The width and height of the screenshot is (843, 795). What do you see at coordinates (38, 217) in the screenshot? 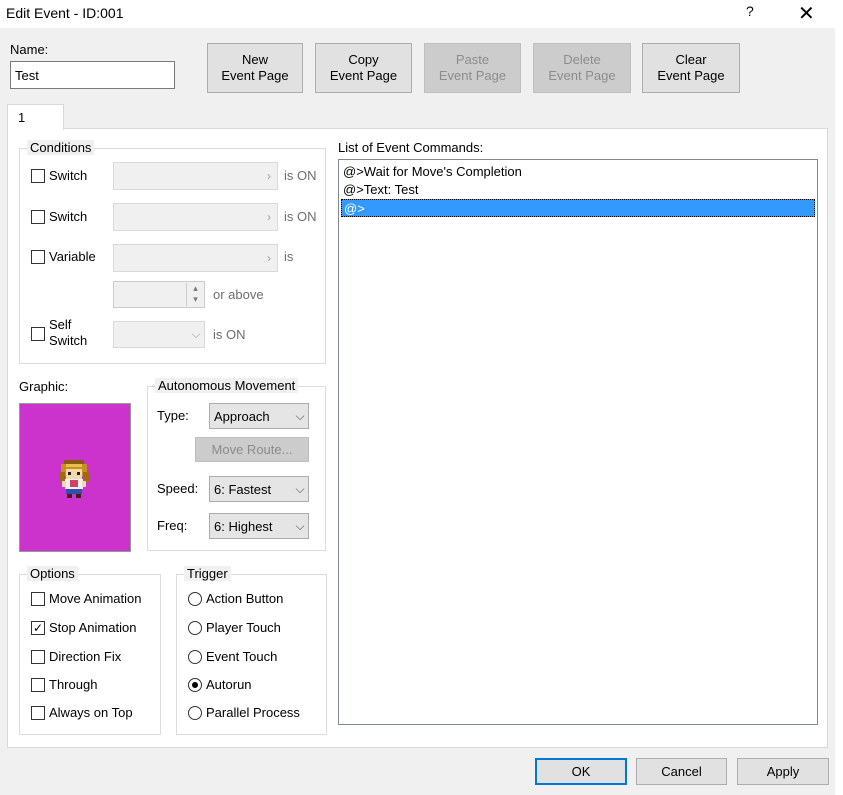
I see `switch2-checkbox` at bounding box center [38, 217].